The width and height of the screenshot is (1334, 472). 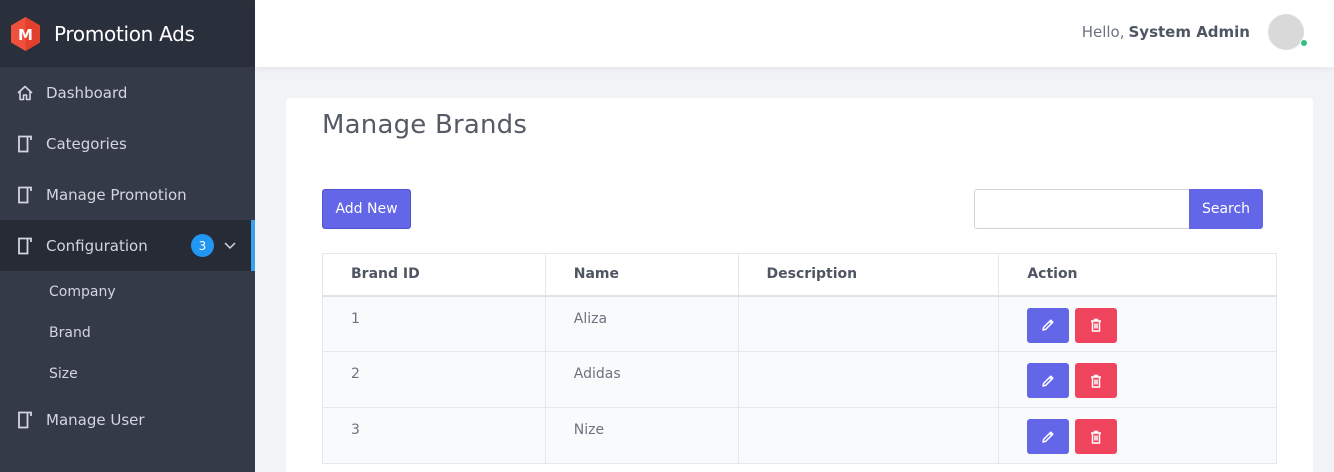 I want to click on brand-bar: M Promotion Ads, so click(x=127, y=33).